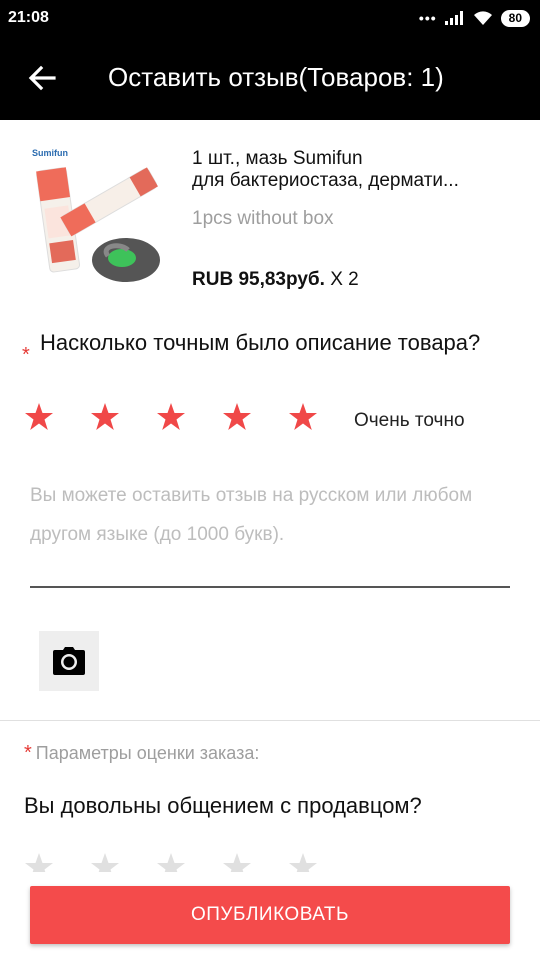 This screenshot has width=540, height=960. I want to click on product-quantity: X 2, so click(344, 279).